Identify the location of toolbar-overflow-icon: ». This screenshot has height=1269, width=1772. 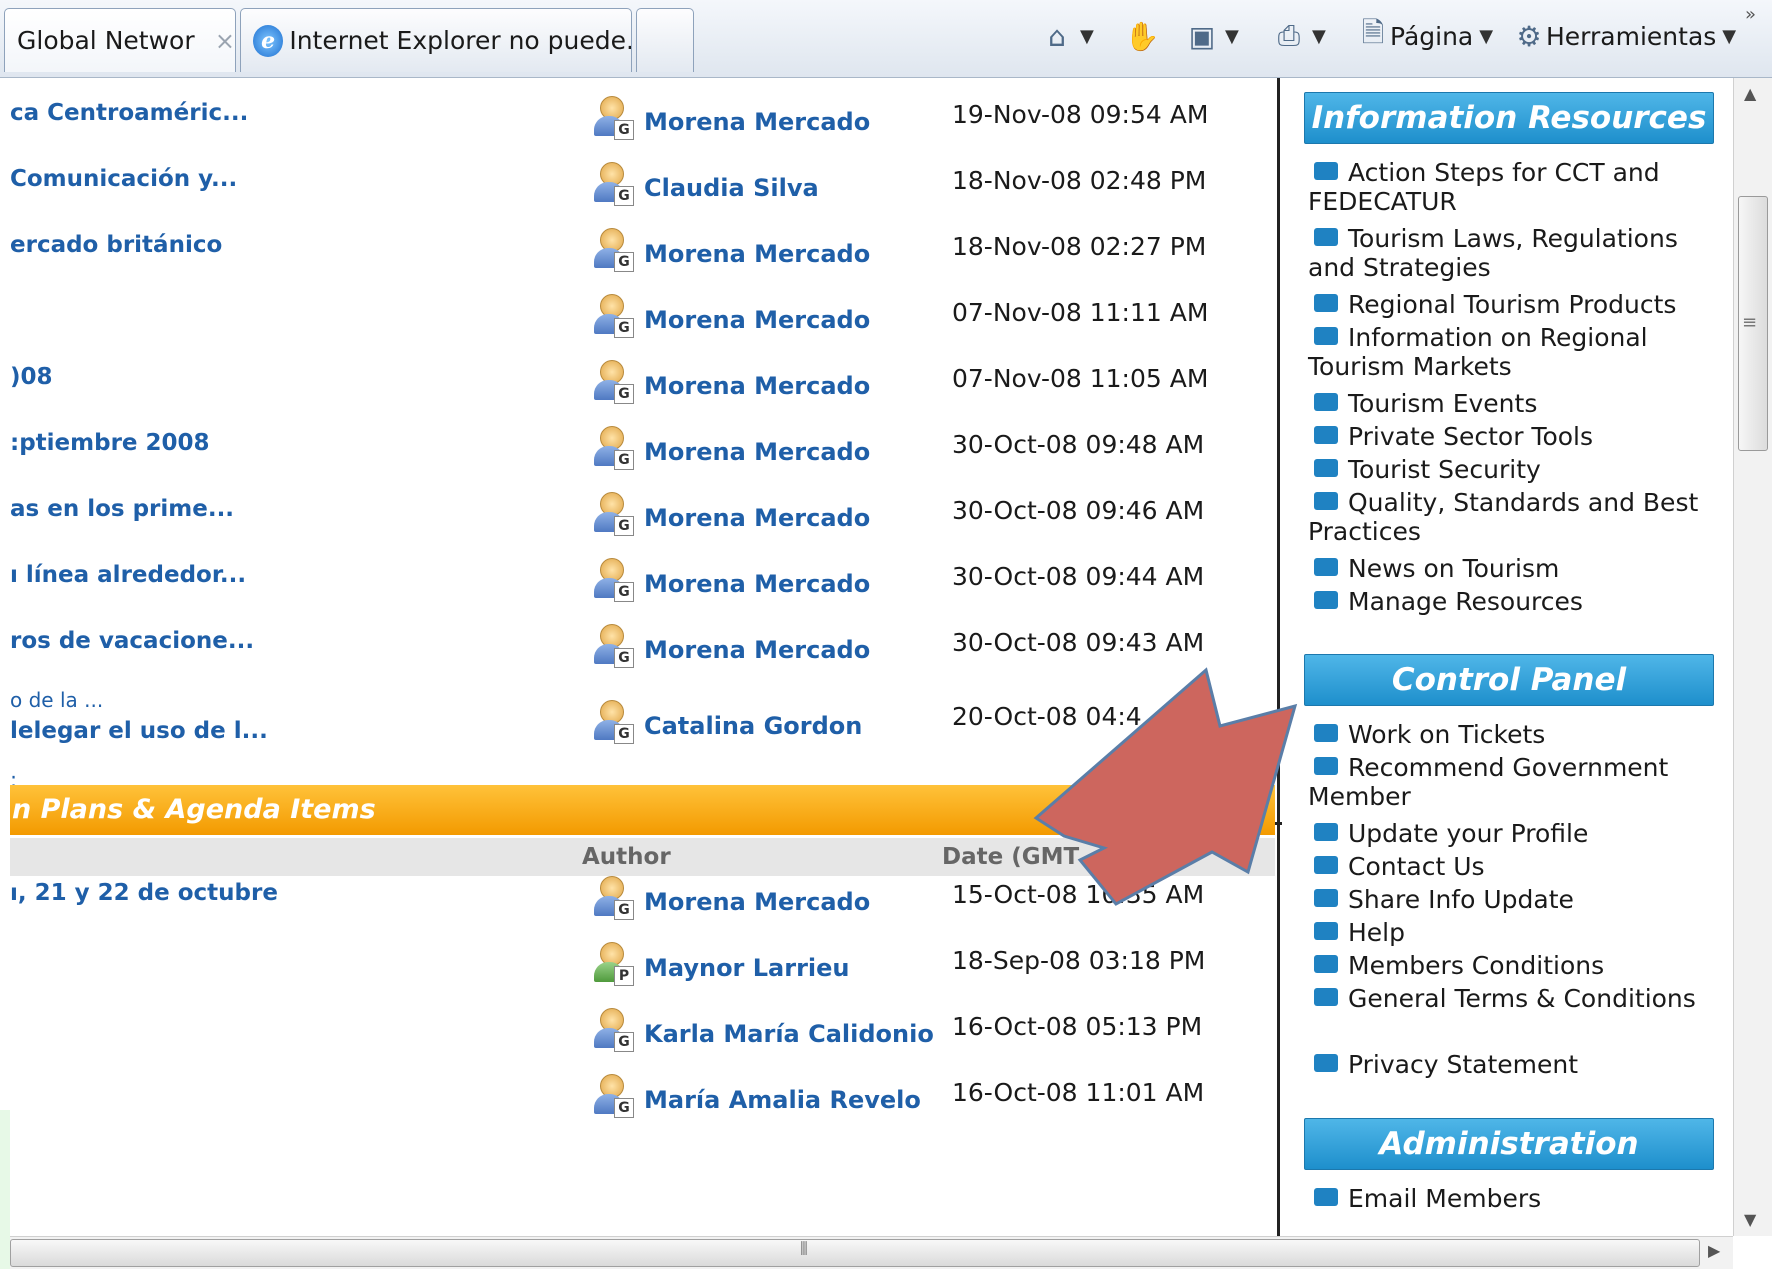
(1750, 14).